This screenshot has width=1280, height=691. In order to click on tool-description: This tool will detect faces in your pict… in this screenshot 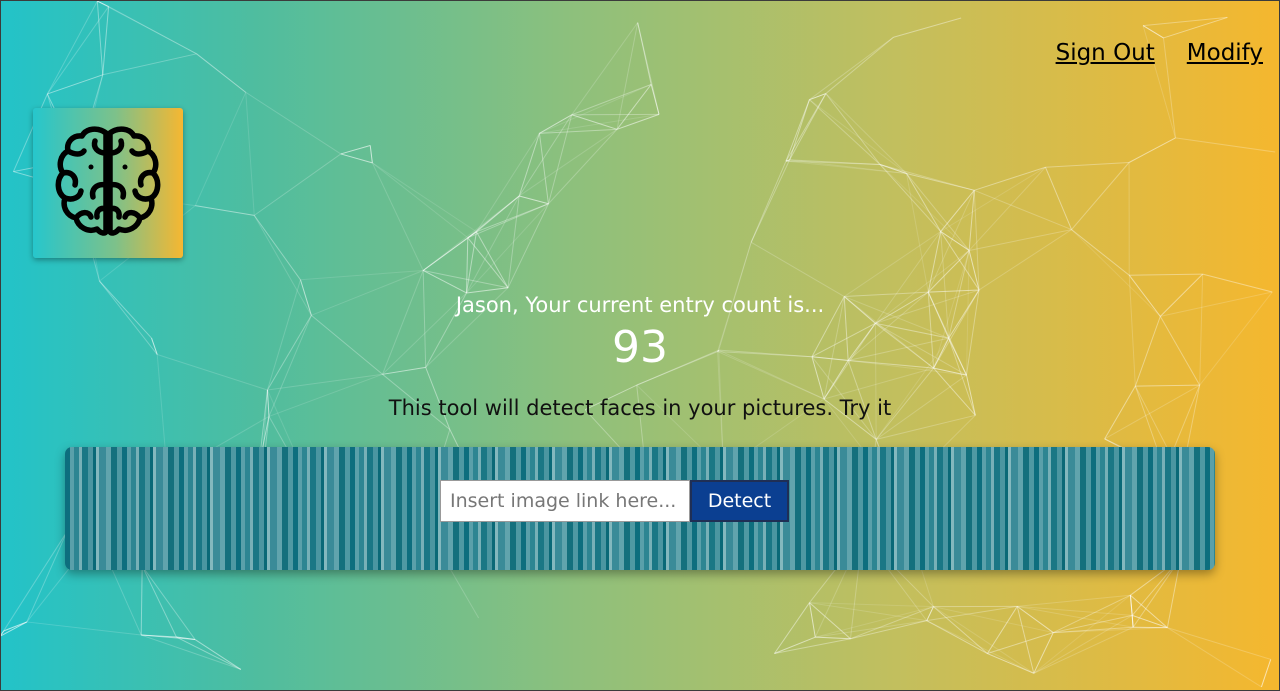, I will do `click(640, 408)`.